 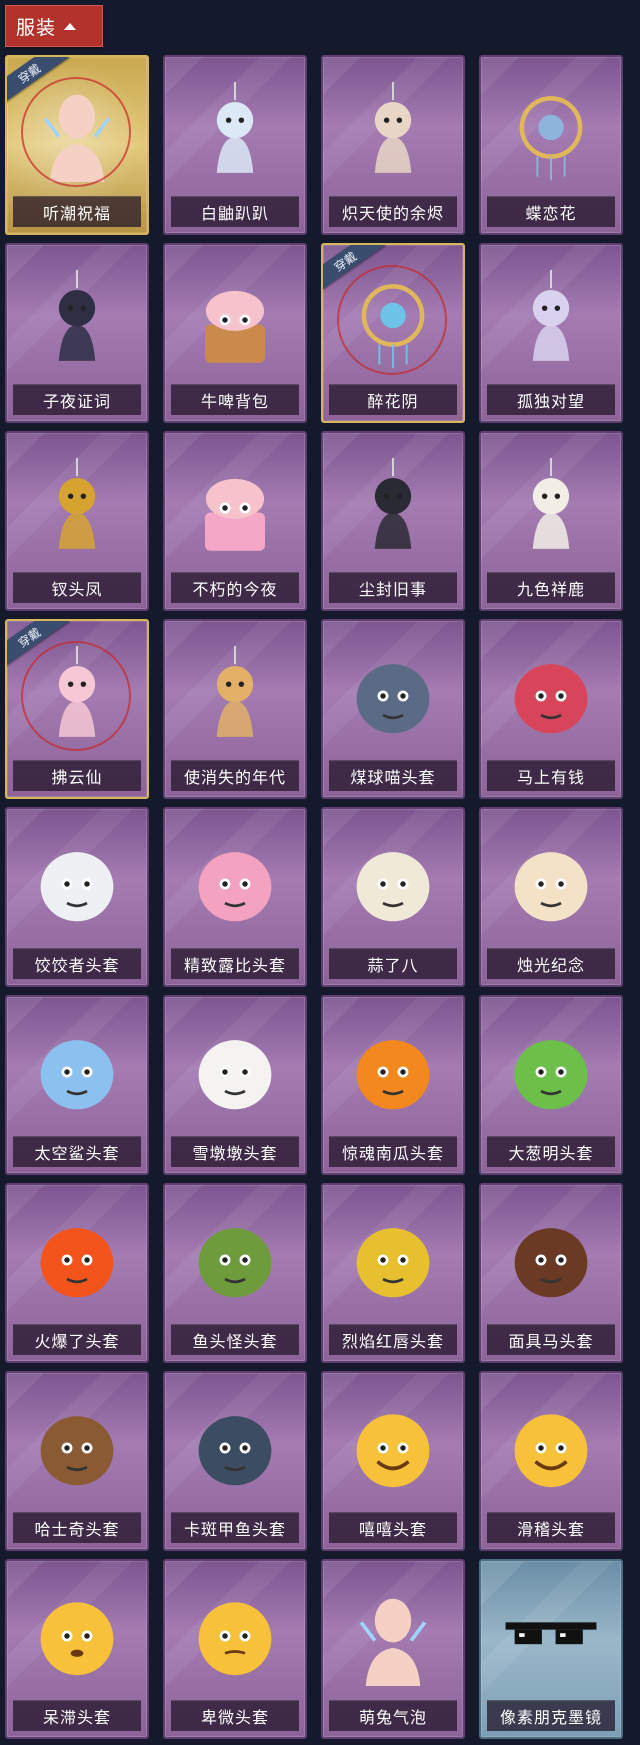 What do you see at coordinates (551, 132) in the screenshot?
I see `butterfly-wreath-icon` at bounding box center [551, 132].